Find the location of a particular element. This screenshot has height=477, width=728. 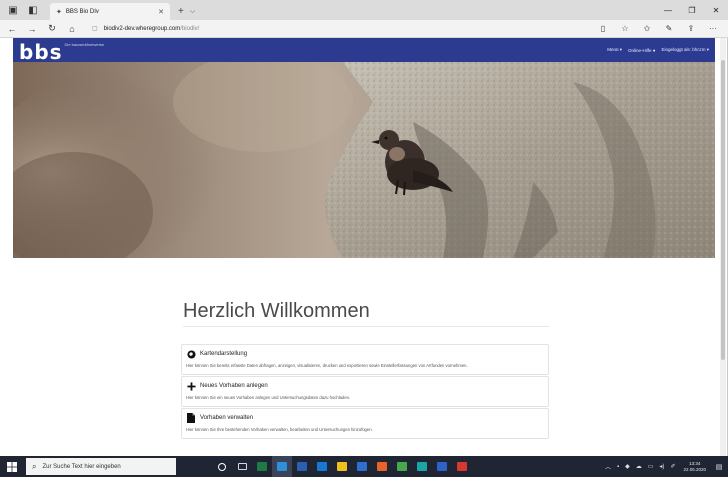

globe-icon is located at coordinates (191, 354).